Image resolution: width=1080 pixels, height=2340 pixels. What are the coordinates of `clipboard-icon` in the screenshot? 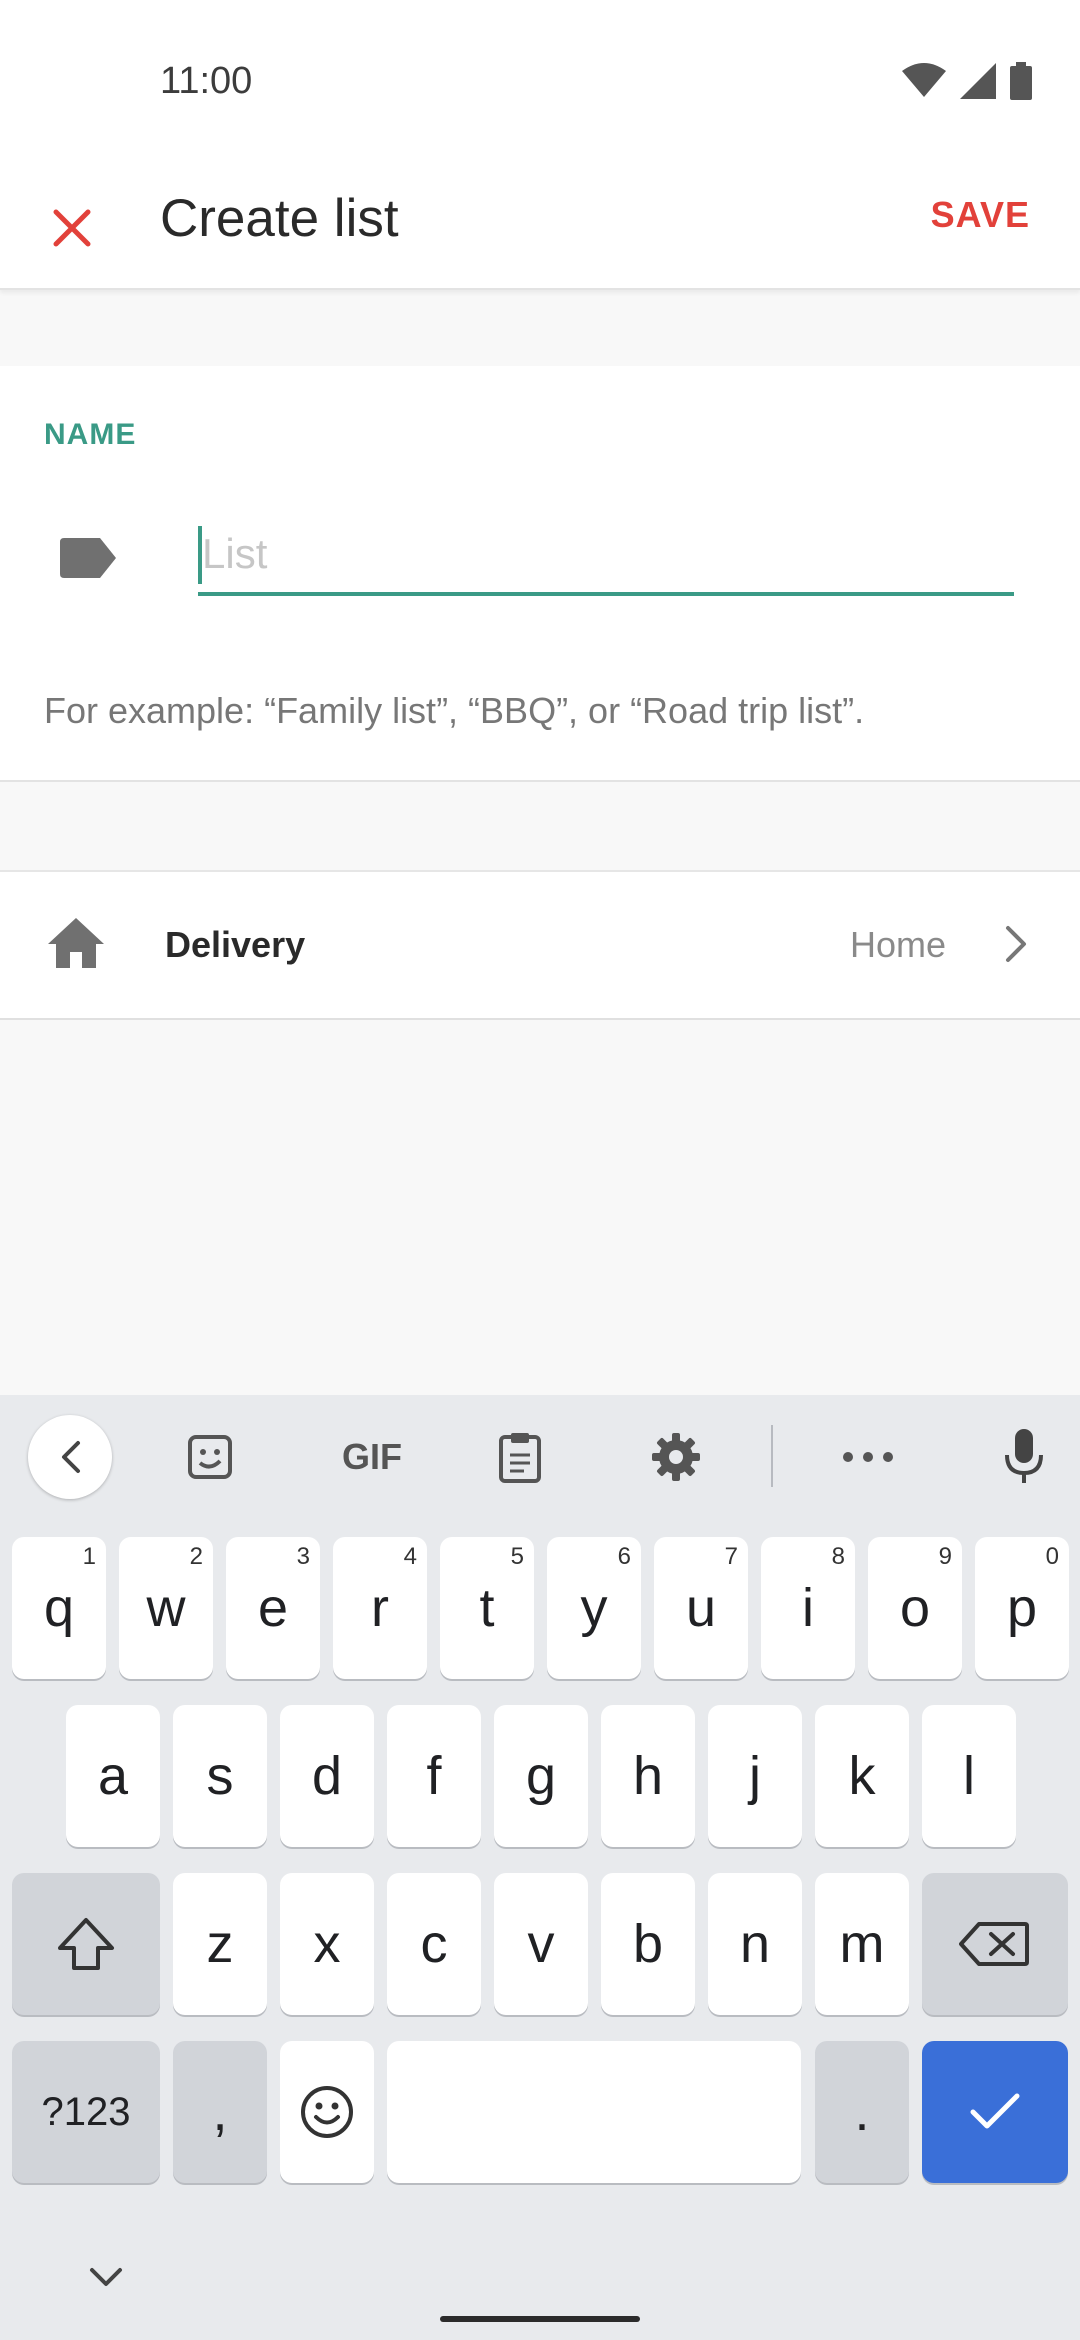 It's located at (520, 1458).